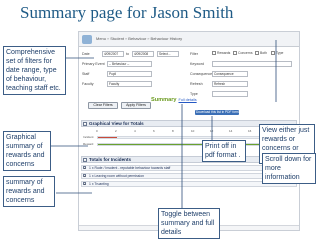 This screenshot has width=320, height=240. What do you see at coordinates (188, 100) in the screenshot?
I see `full-details-link: Full details` at bounding box center [188, 100].